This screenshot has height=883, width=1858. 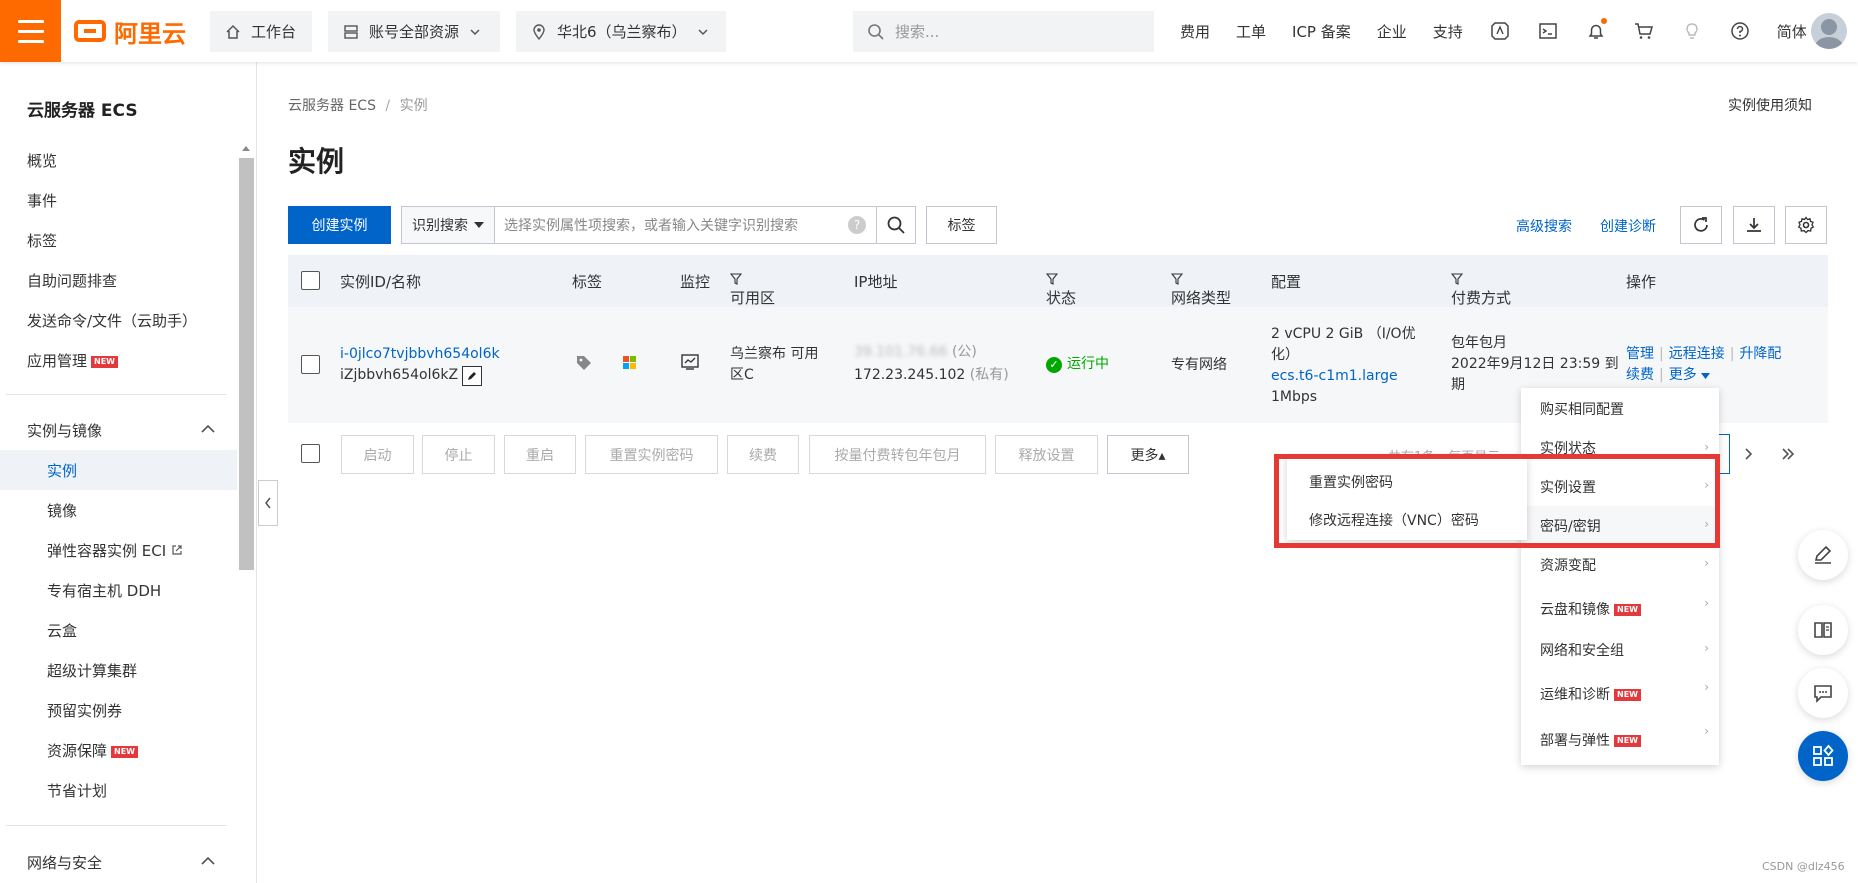 What do you see at coordinates (1692, 31) in the screenshot?
I see `lightbulb-icon` at bounding box center [1692, 31].